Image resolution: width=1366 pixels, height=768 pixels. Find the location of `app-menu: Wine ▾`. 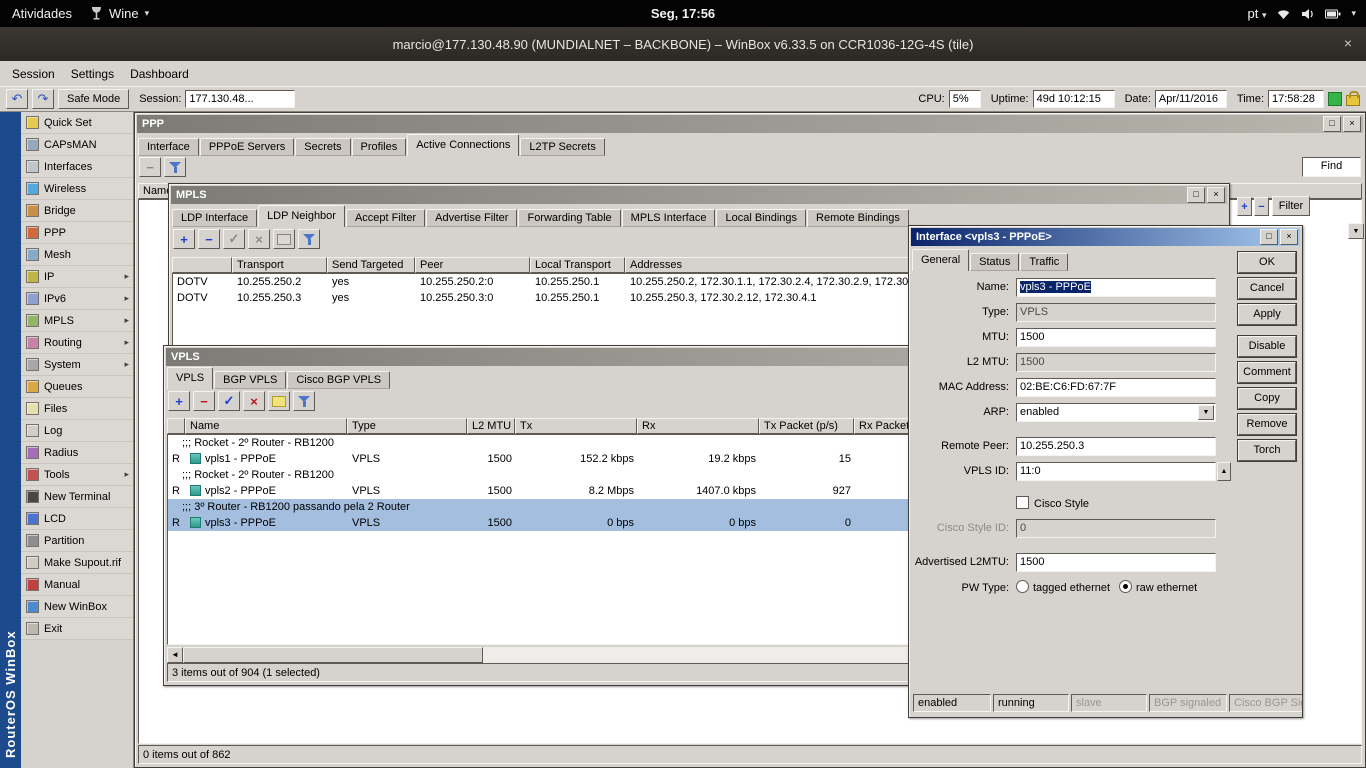

app-menu: Wine ▾ is located at coordinates (119, 13).